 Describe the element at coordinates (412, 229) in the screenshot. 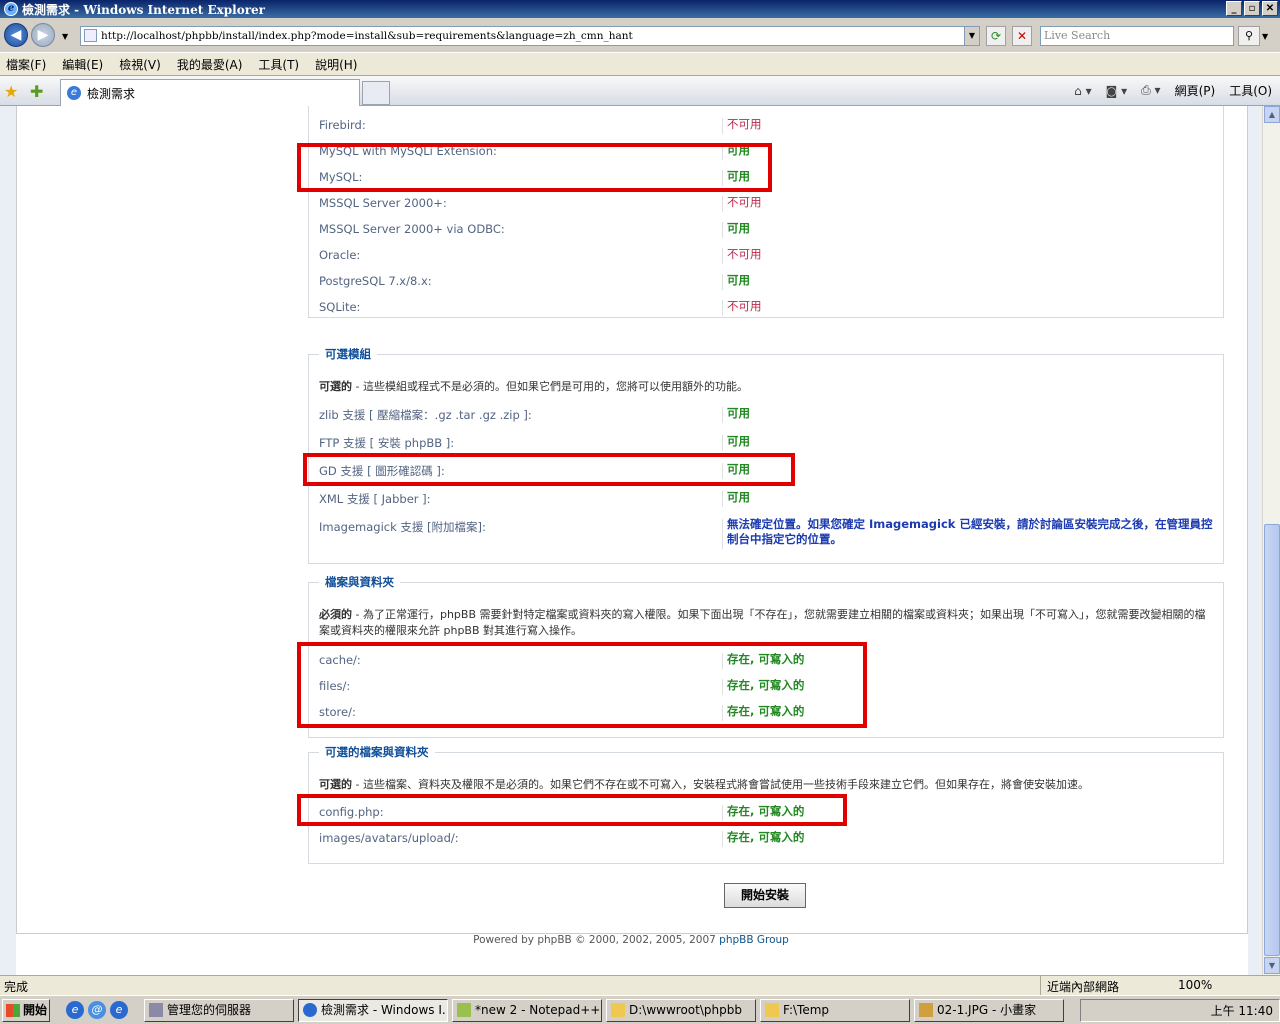

I see `row-label: MSSQL Server 2000+ via ODBC:` at that location.